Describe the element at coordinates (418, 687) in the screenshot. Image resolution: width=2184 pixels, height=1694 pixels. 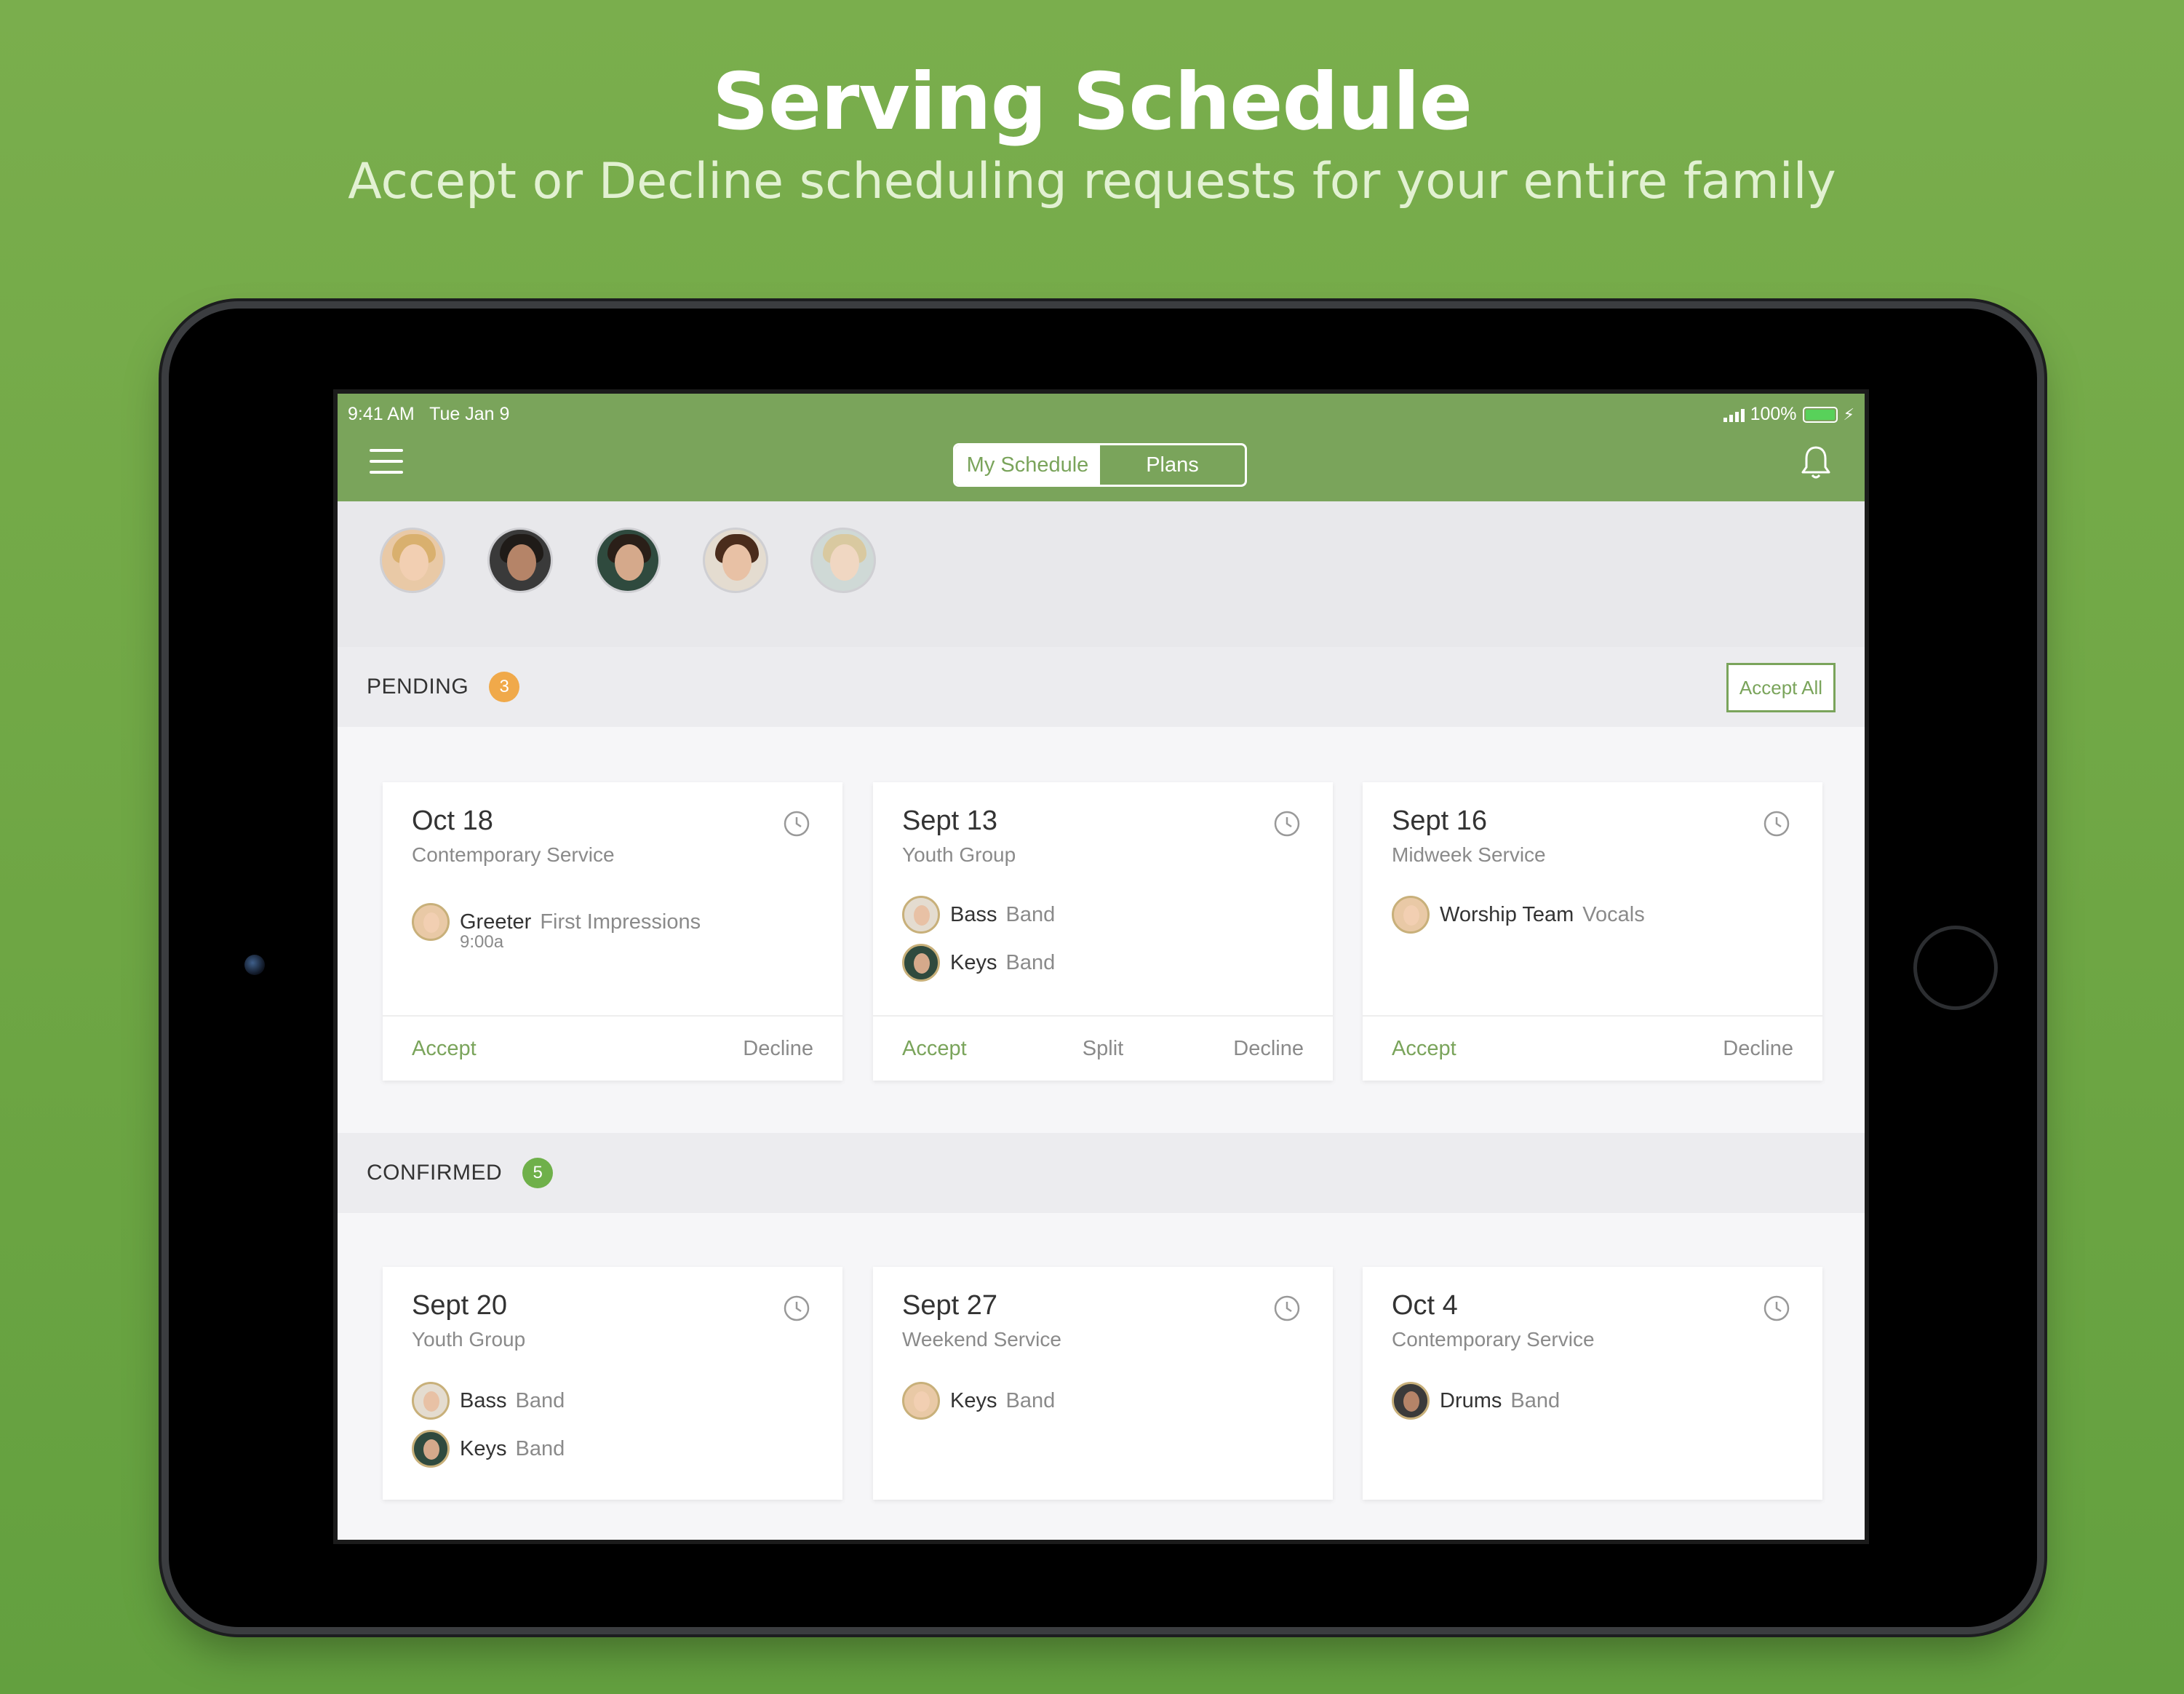
I see `pending-label: PENDING` at that location.